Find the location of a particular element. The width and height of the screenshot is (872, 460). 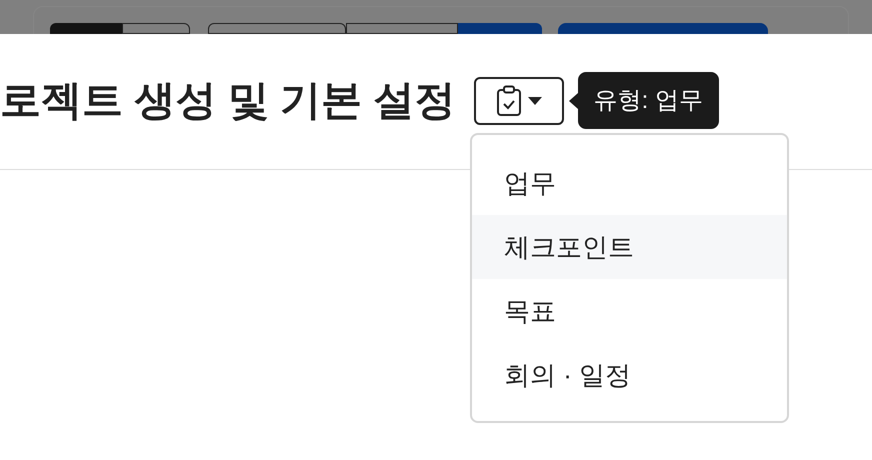

tooltip-pointer is located at coordinates (573, 100).